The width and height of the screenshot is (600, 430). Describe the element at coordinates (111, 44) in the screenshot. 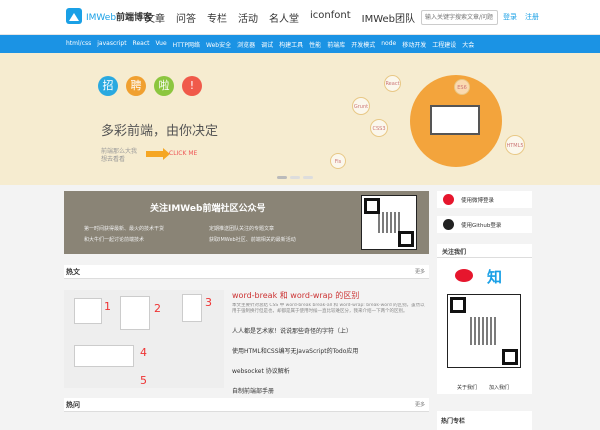

I see `category-item: javascript` at that location.